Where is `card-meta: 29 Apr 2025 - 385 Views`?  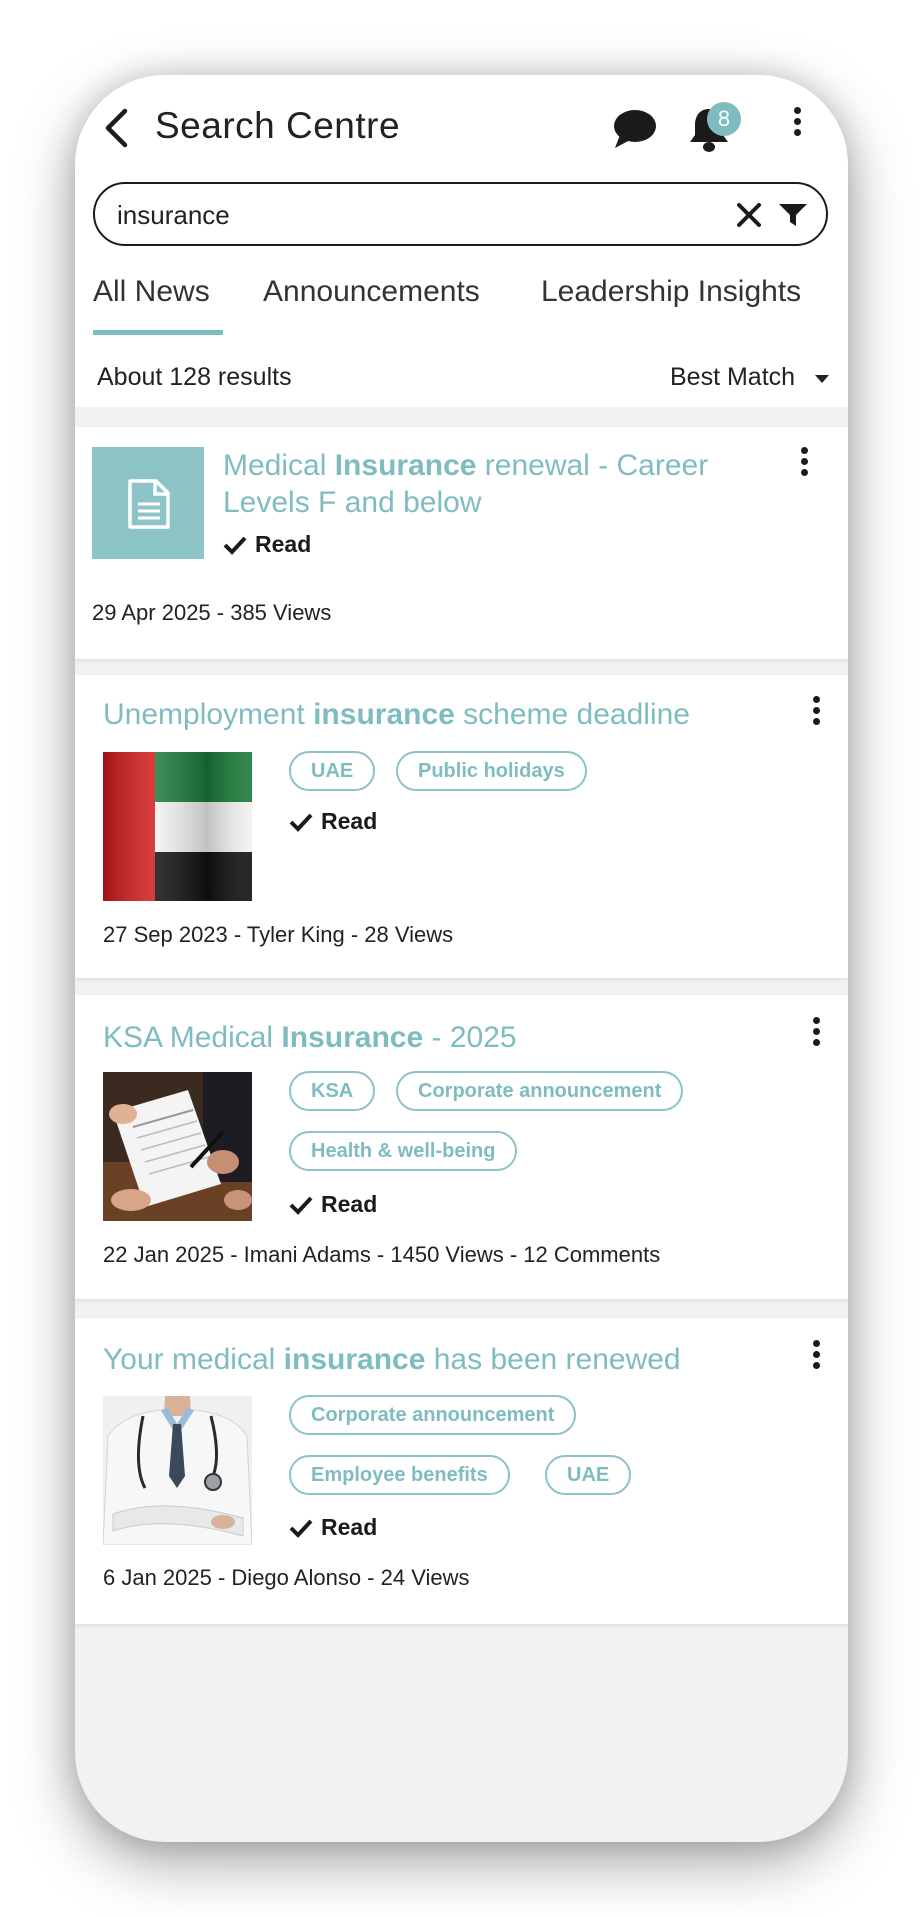
card-meta: 29 Apr 2025 - 385 Views is located at coordinates (212, 612).